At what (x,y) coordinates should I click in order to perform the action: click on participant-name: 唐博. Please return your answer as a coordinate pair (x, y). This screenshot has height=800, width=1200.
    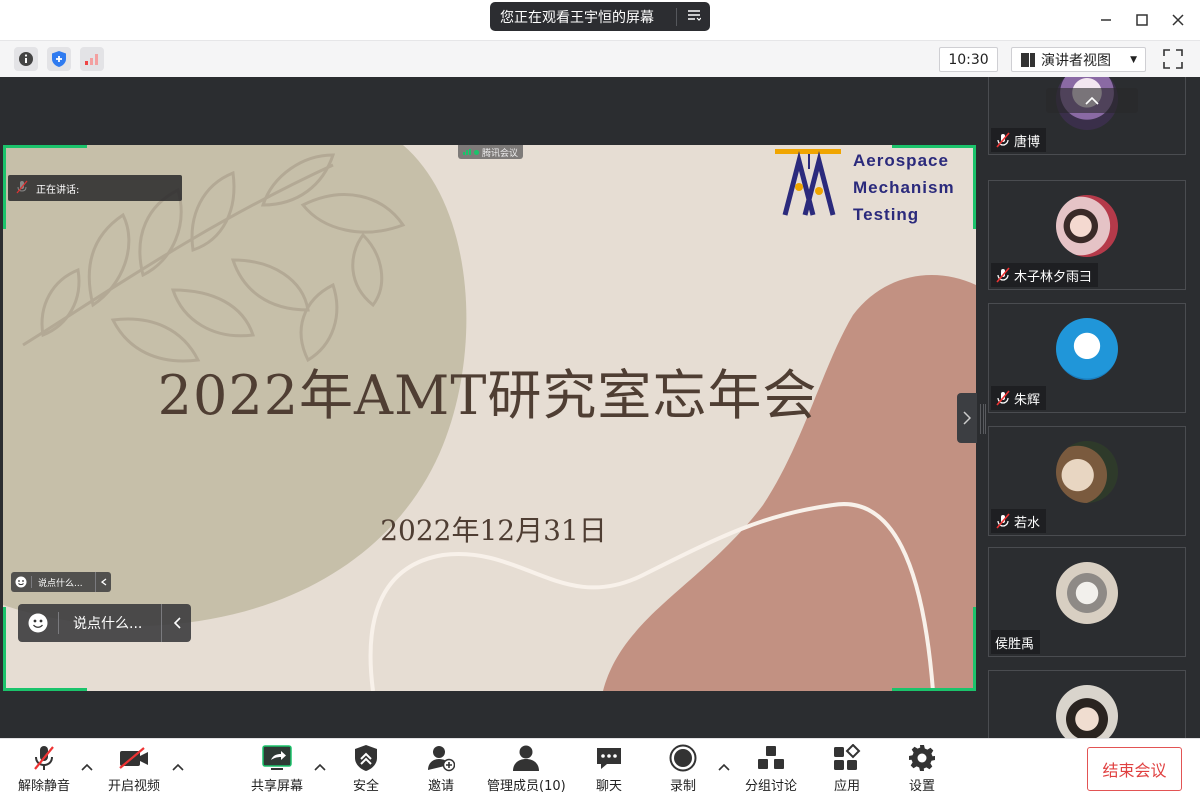
    Looking at the image, I should click on (1027, 142).